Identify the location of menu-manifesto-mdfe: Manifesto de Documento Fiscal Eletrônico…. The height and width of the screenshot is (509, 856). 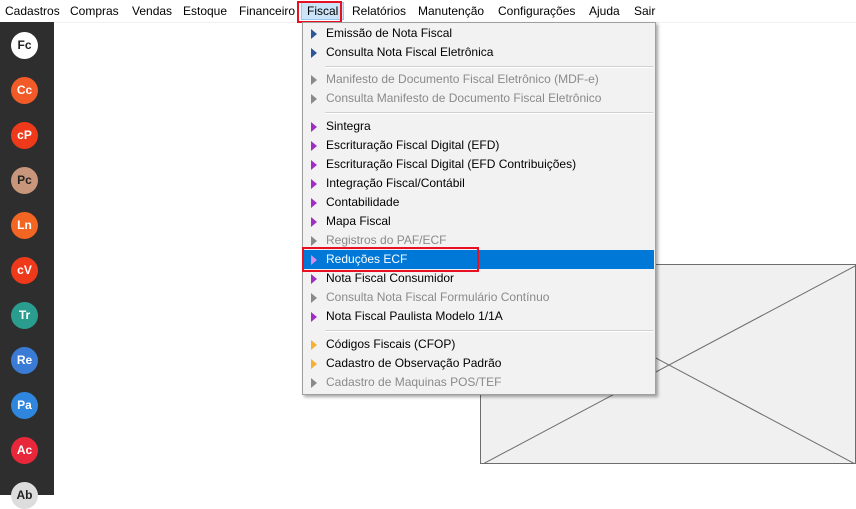
(479, 79).